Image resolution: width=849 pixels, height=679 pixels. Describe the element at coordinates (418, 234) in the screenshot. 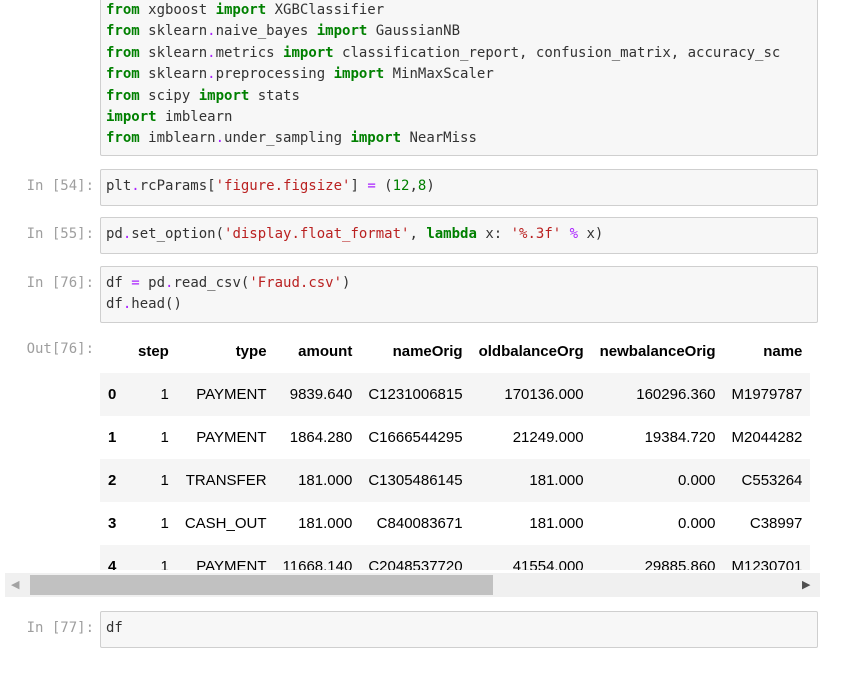

I see `code-token: ,` at that location.